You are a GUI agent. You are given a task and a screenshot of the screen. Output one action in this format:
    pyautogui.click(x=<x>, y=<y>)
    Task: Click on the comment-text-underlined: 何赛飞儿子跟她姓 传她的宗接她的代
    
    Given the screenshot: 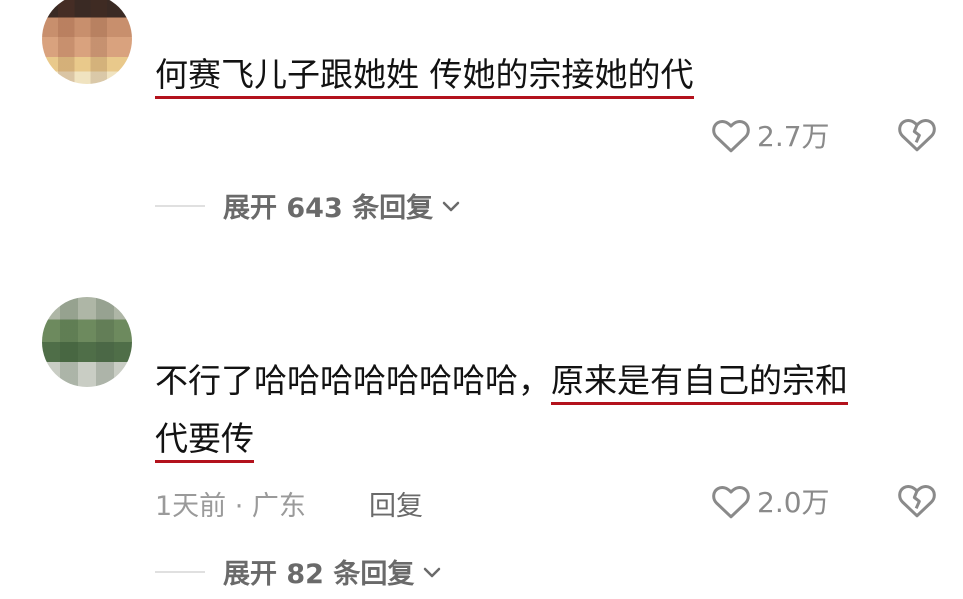 What is the action you would take?
    pyautogui.click(x=424, y=77)
    